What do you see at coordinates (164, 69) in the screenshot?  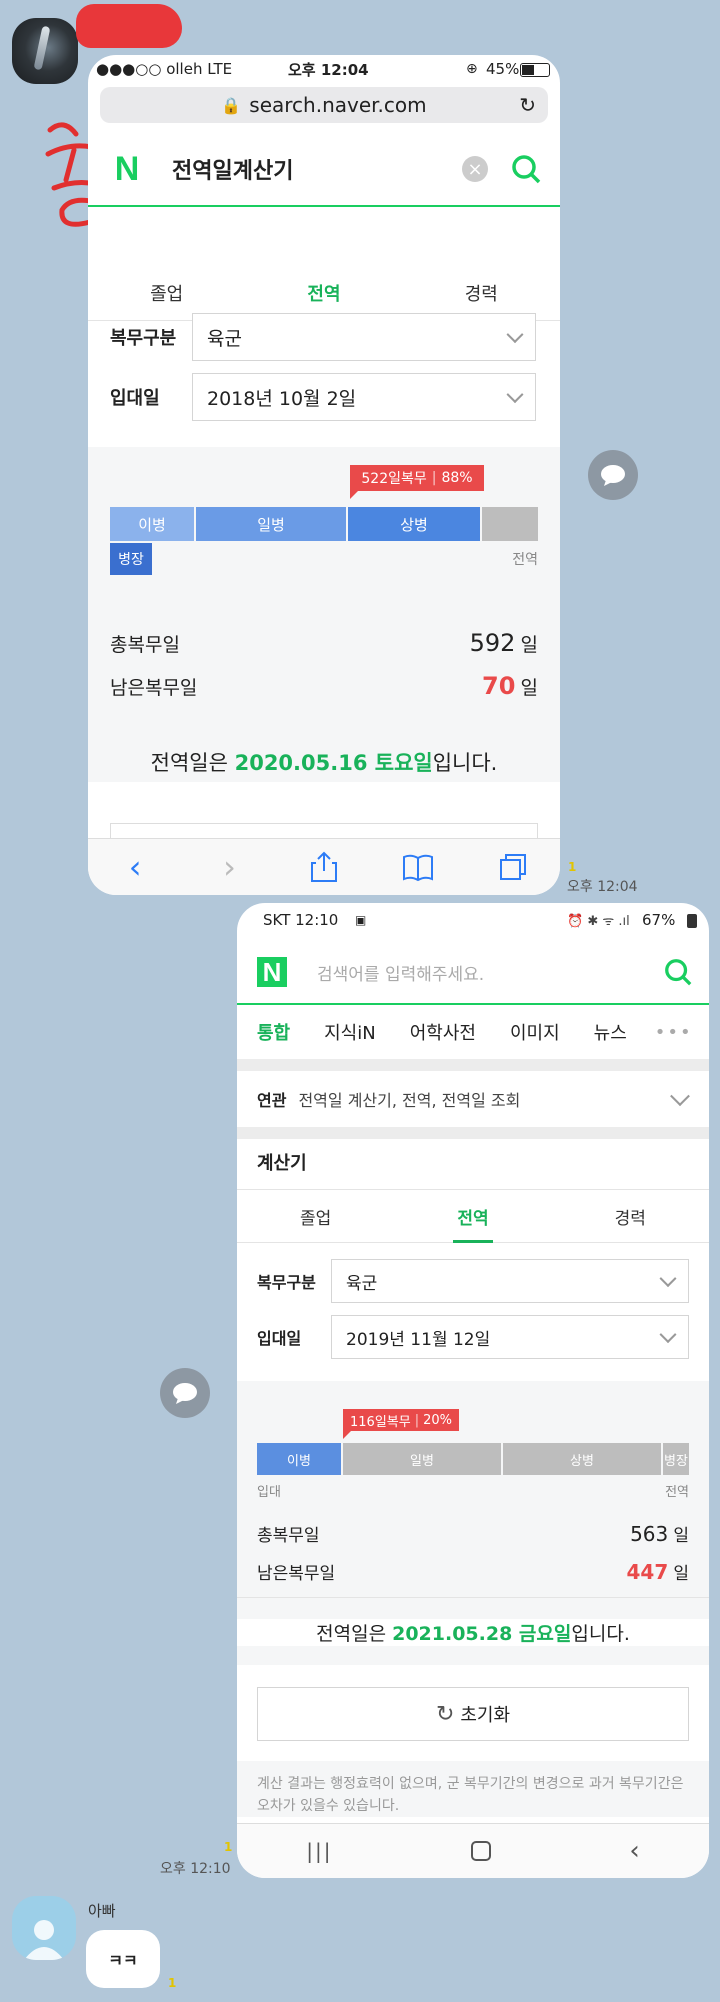 I see `carrier-text: ●●●○○ olleh LTE` at bounding box center [164, 69].